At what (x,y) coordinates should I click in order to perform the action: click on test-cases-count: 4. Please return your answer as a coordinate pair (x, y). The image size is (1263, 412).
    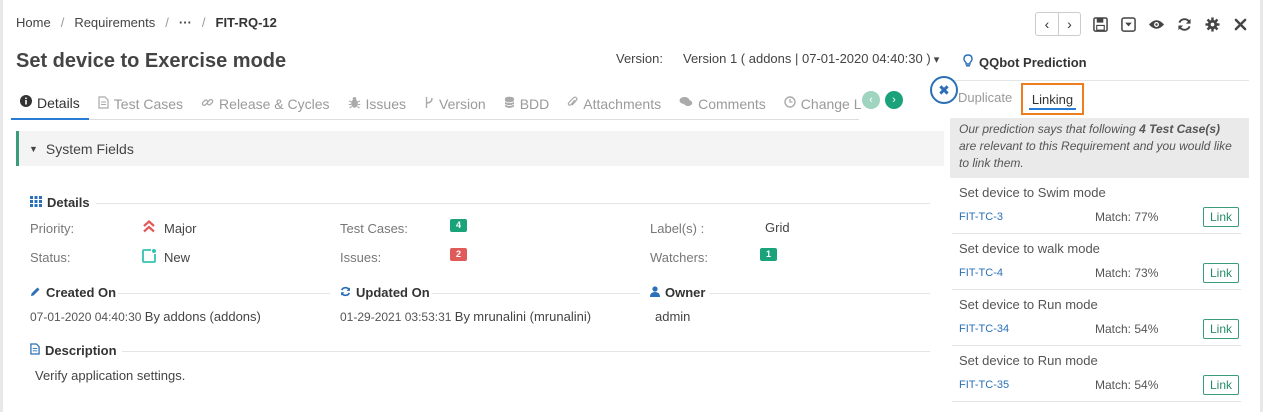
    Looking at the image, I should click on (458, 225).